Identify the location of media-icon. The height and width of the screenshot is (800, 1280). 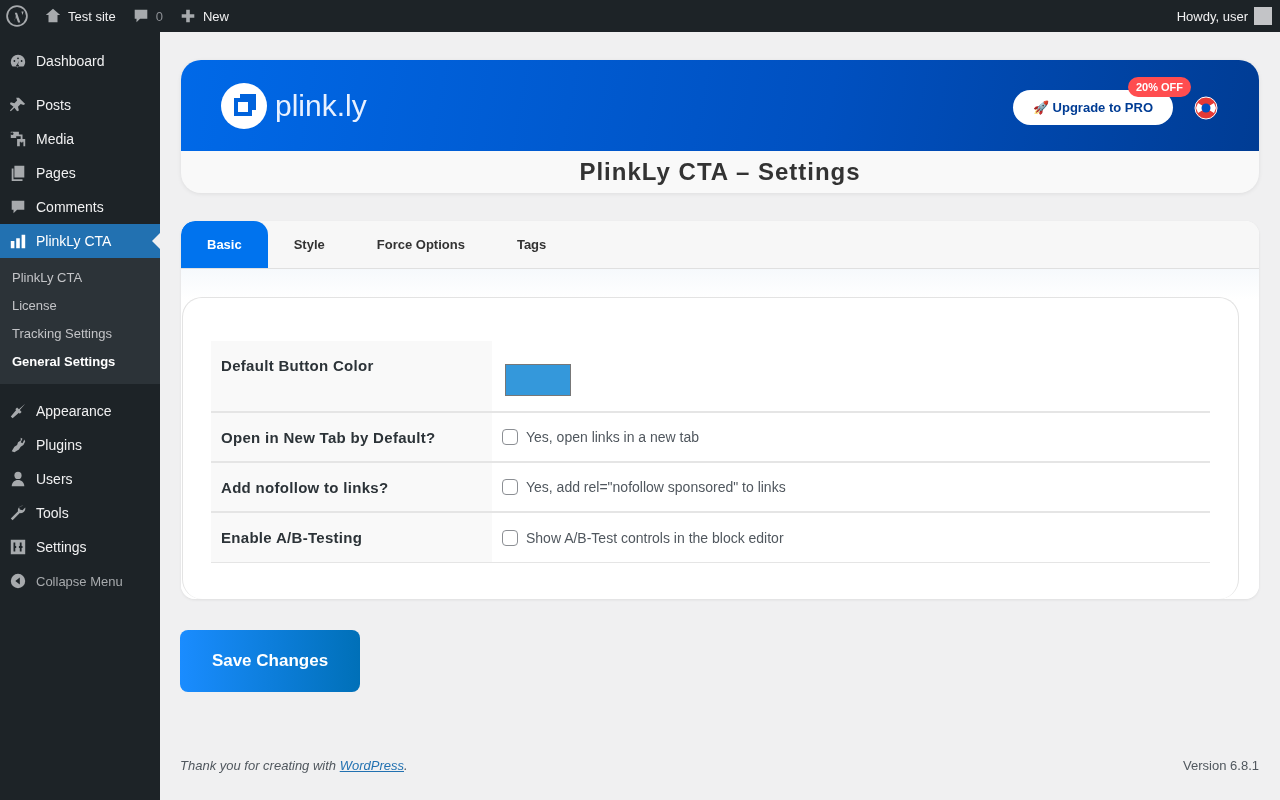
(18, 139).